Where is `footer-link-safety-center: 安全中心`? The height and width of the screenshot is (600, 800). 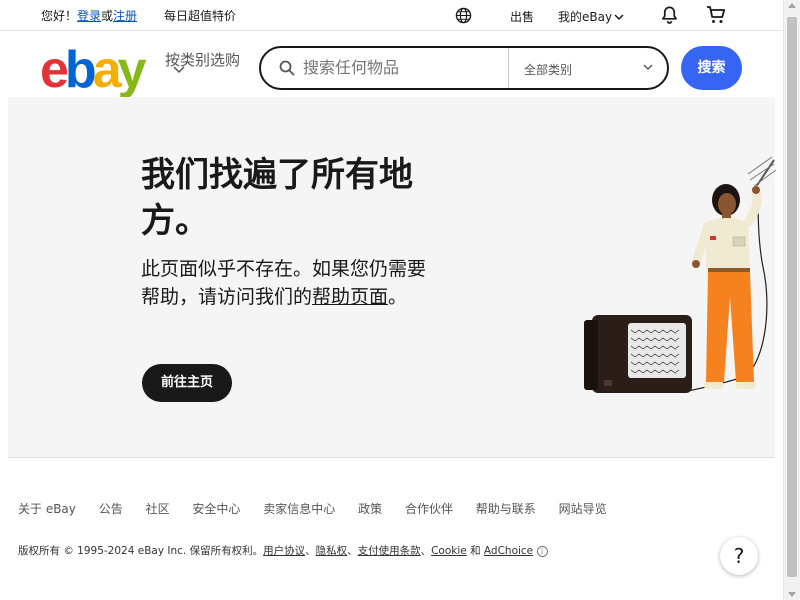 footer-link-safety-center: 安全中心 is located at coordinates (216, 509).